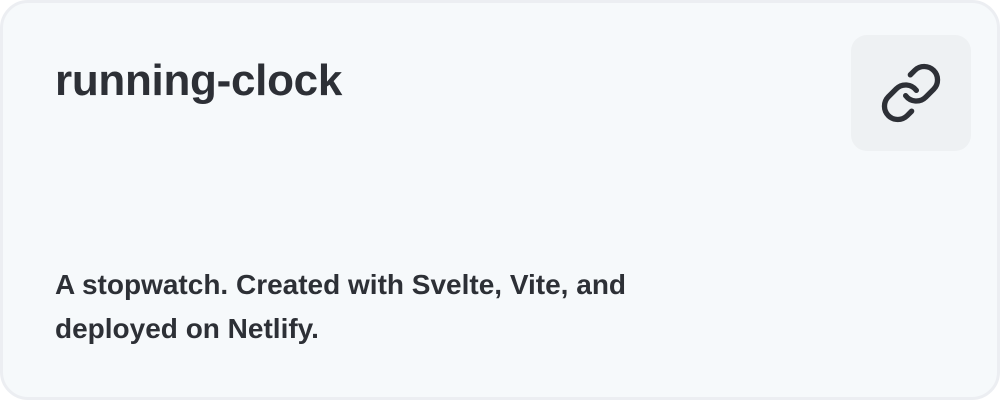  What do you see at coordinates (198, 80) in the screenshot?
I see `project-title: running-clock` at bounding box center [198, 80].